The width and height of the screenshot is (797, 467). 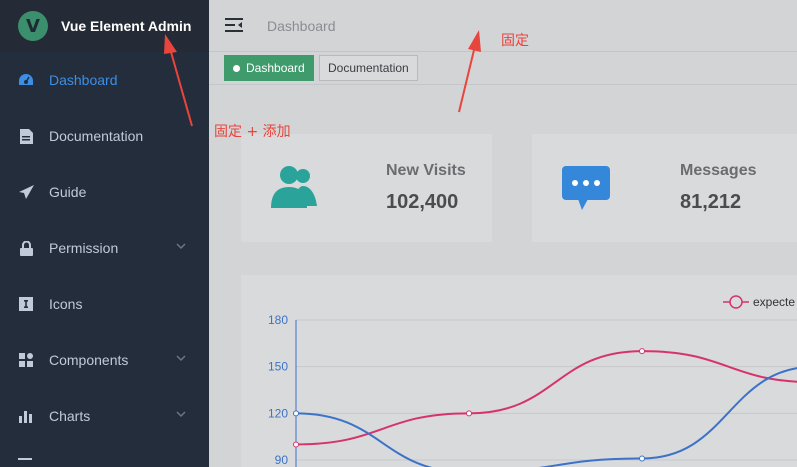 I want to click on panel-messages: Messages 81,212, so click(x=664, y=188).